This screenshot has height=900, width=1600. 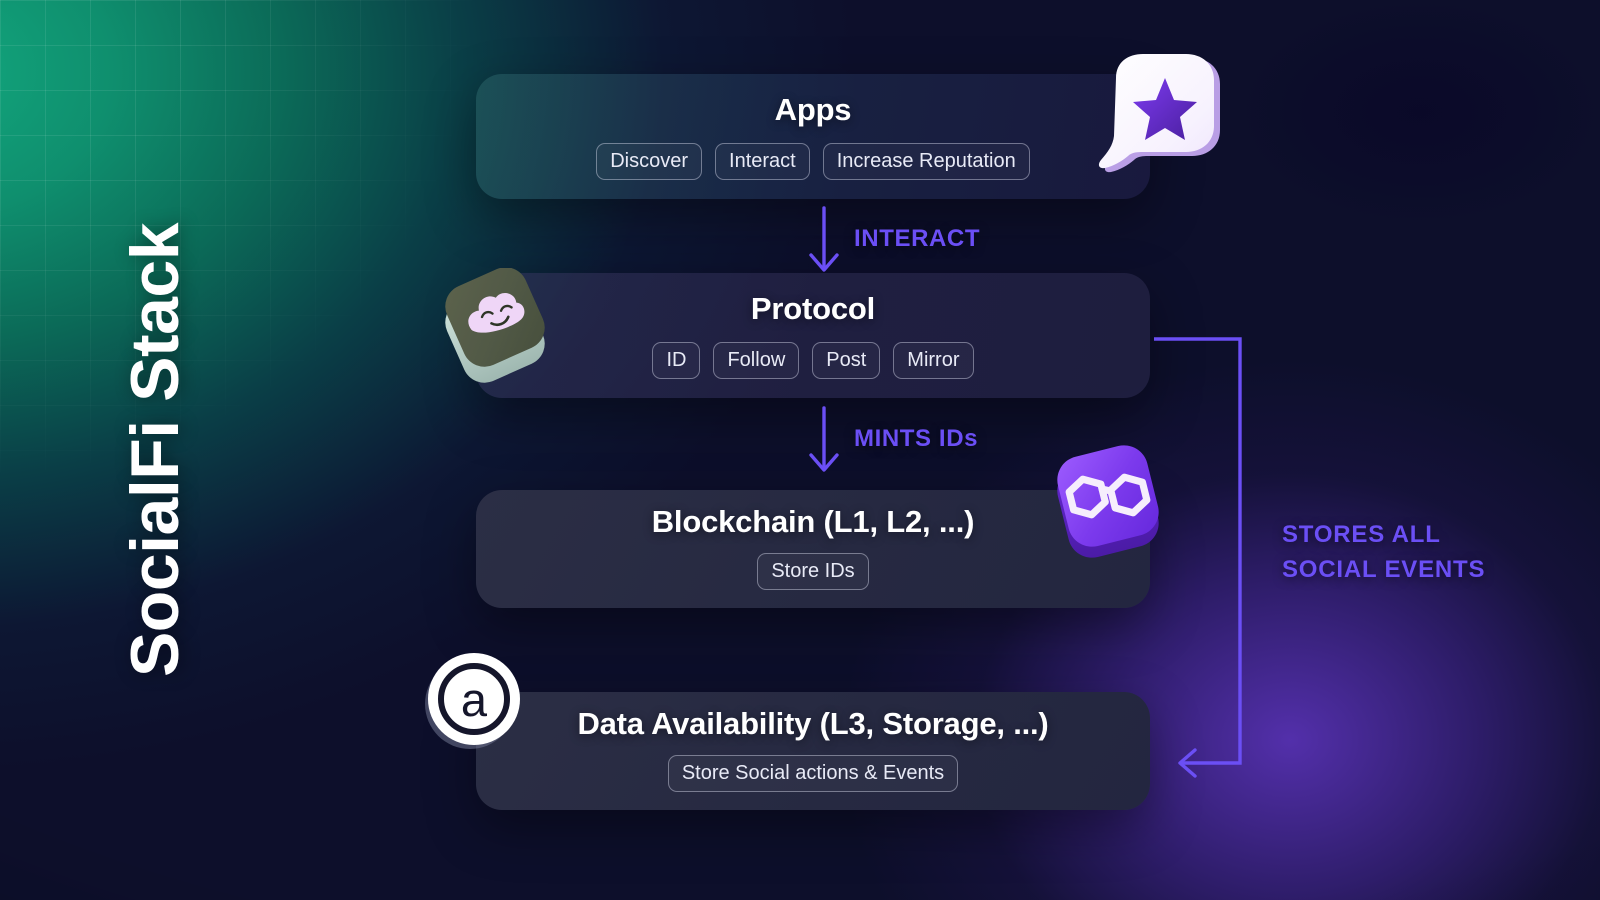 I want to click on pill-increase-reputation: Increase Reputation, so click(x=926, y=161).